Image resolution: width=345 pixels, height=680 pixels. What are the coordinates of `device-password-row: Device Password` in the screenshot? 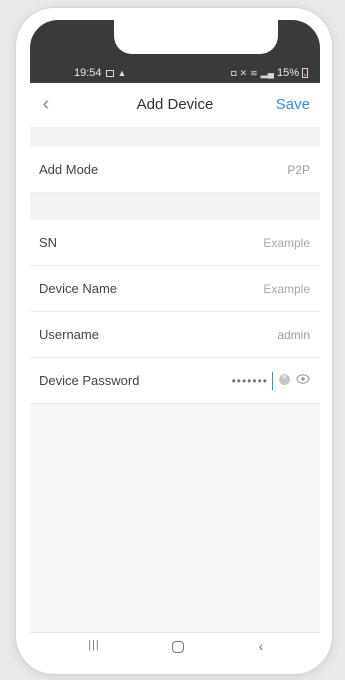 It's located at (175, 381).